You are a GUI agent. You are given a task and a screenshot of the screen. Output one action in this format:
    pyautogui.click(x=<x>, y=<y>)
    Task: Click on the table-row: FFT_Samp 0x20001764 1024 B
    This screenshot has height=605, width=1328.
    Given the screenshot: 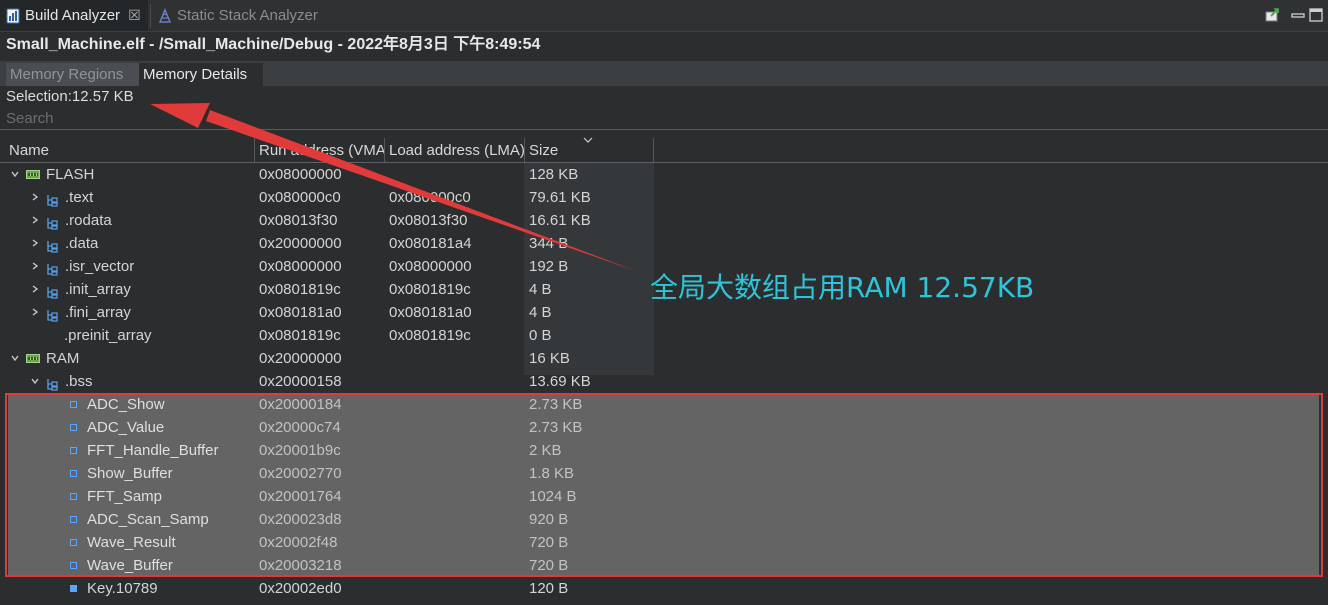 What is the action you would take?
    pyautogui.click(x=663, y=496)
    